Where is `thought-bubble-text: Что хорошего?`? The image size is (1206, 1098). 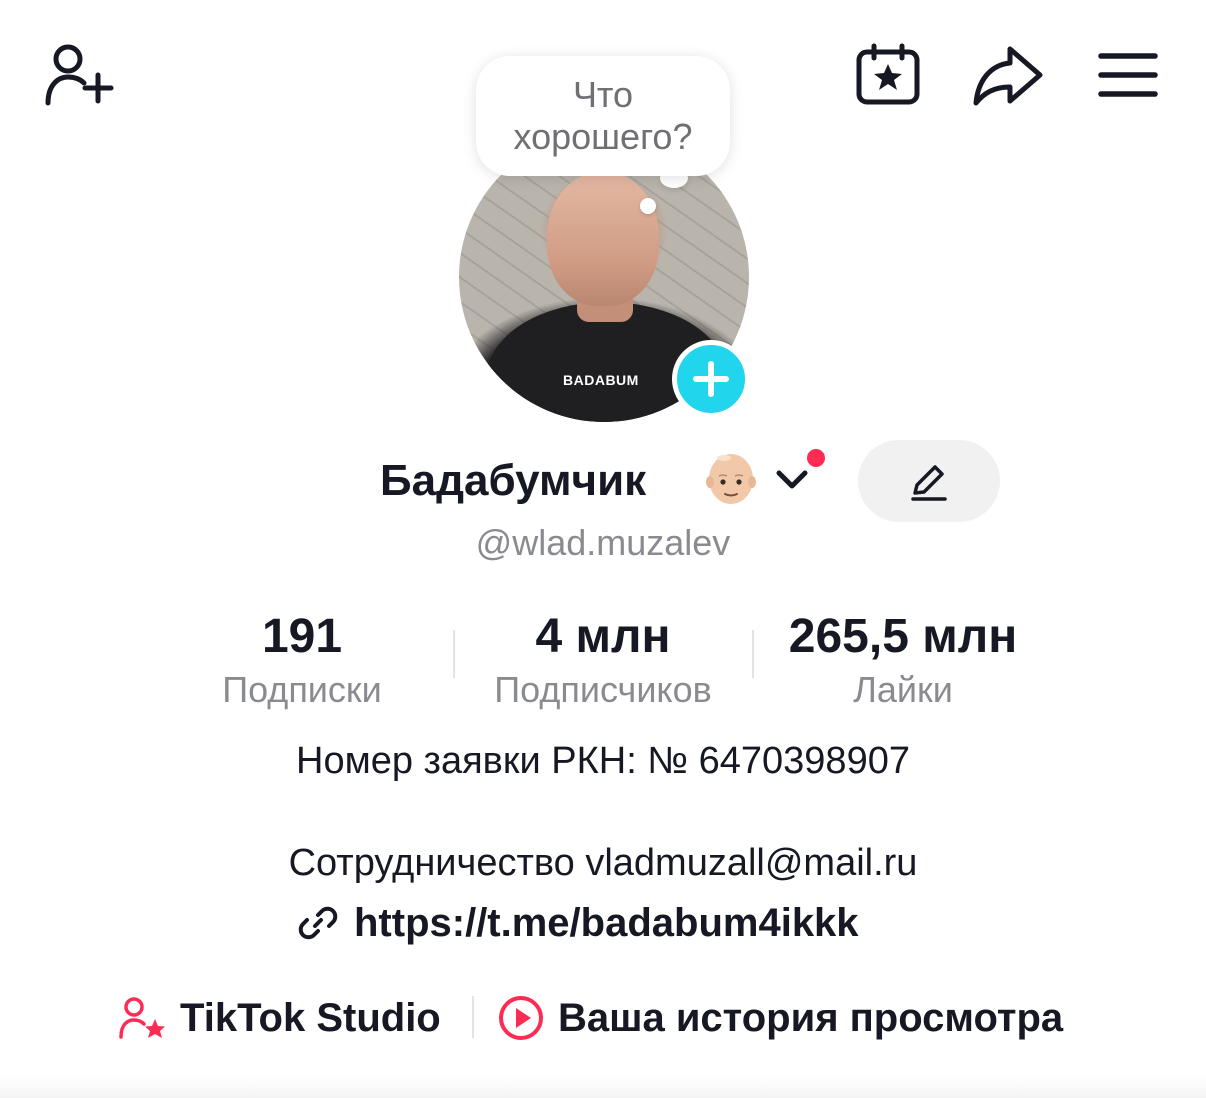 thought-bubble-text: Что хорошего? is located at coordinates (603, 115).